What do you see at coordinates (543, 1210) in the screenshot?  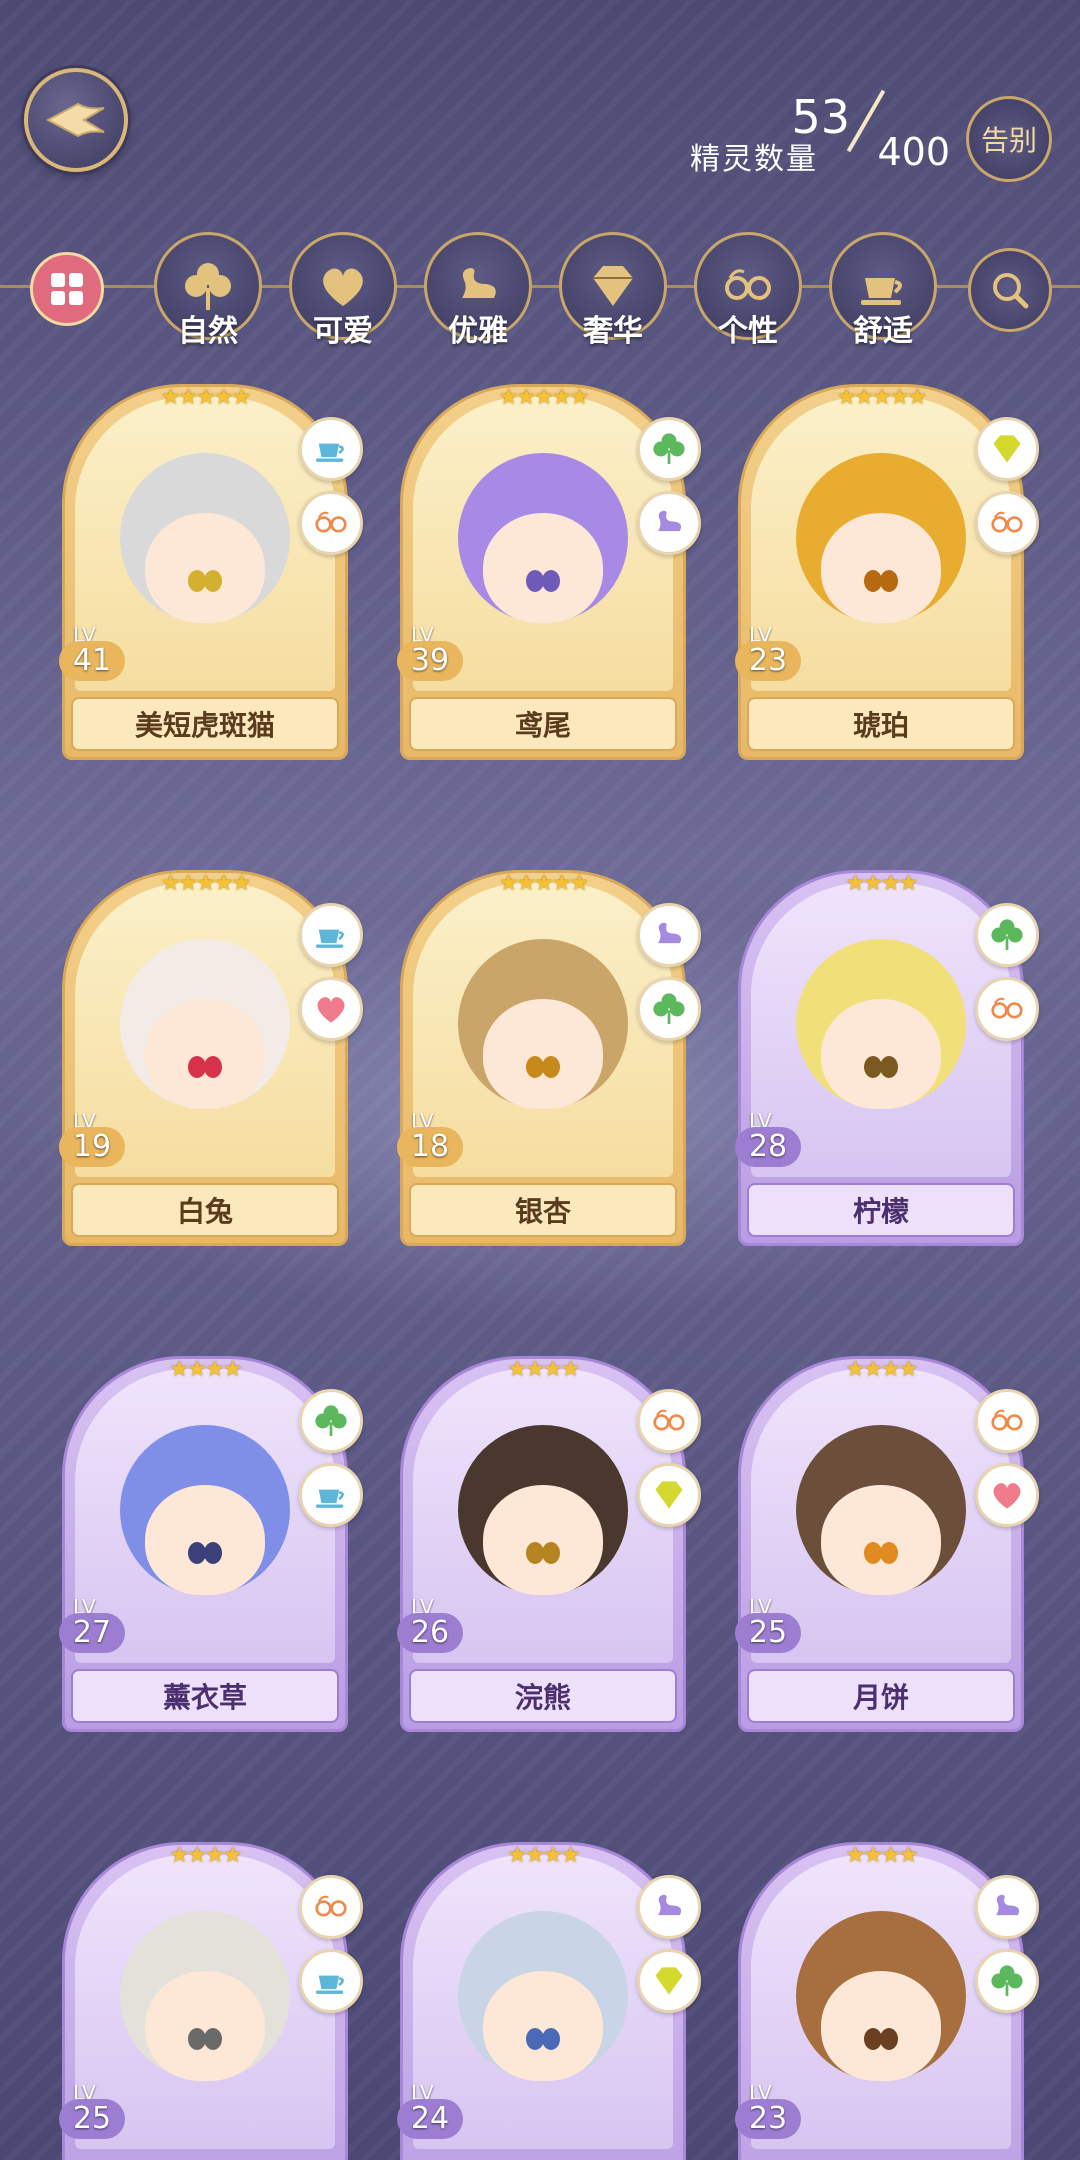 I see `spirit-name: 银杏` at bounding box center [543, 1210].